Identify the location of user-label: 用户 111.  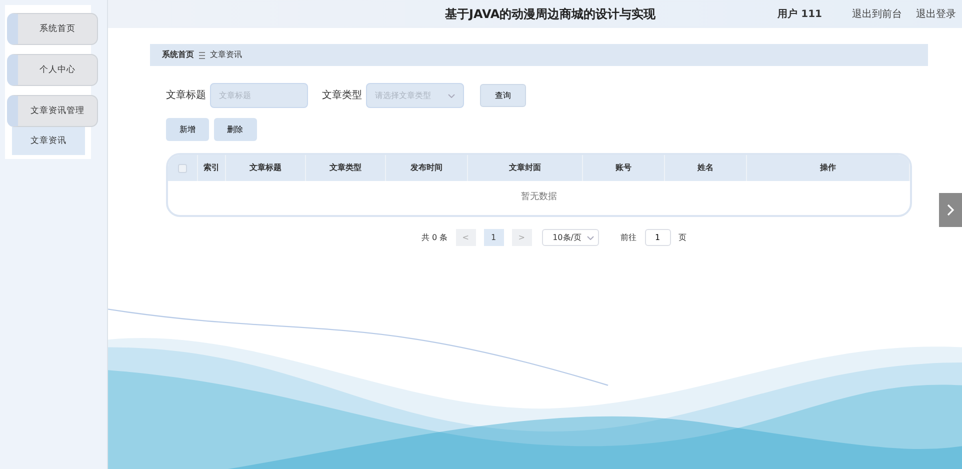
(800, 14).